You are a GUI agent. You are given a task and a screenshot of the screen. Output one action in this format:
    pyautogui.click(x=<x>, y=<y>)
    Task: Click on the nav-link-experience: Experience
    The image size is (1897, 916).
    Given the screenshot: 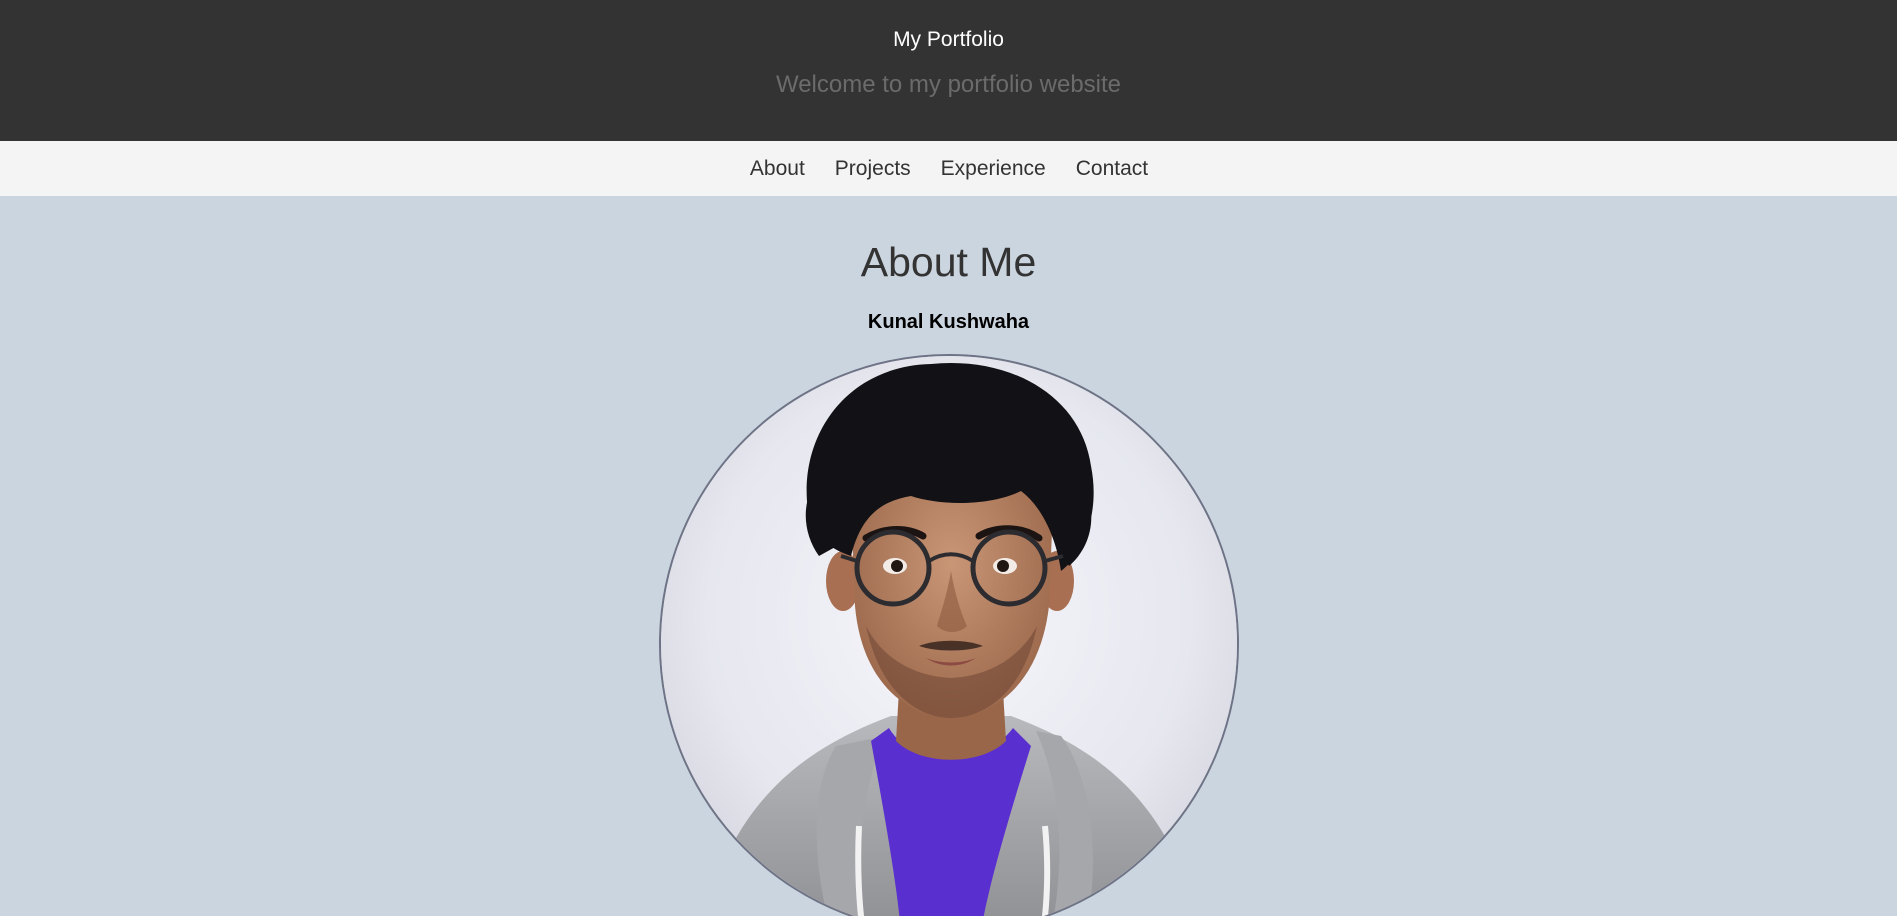 What is the action you would take?
    pyautogui.click(x=993, y=169)
    